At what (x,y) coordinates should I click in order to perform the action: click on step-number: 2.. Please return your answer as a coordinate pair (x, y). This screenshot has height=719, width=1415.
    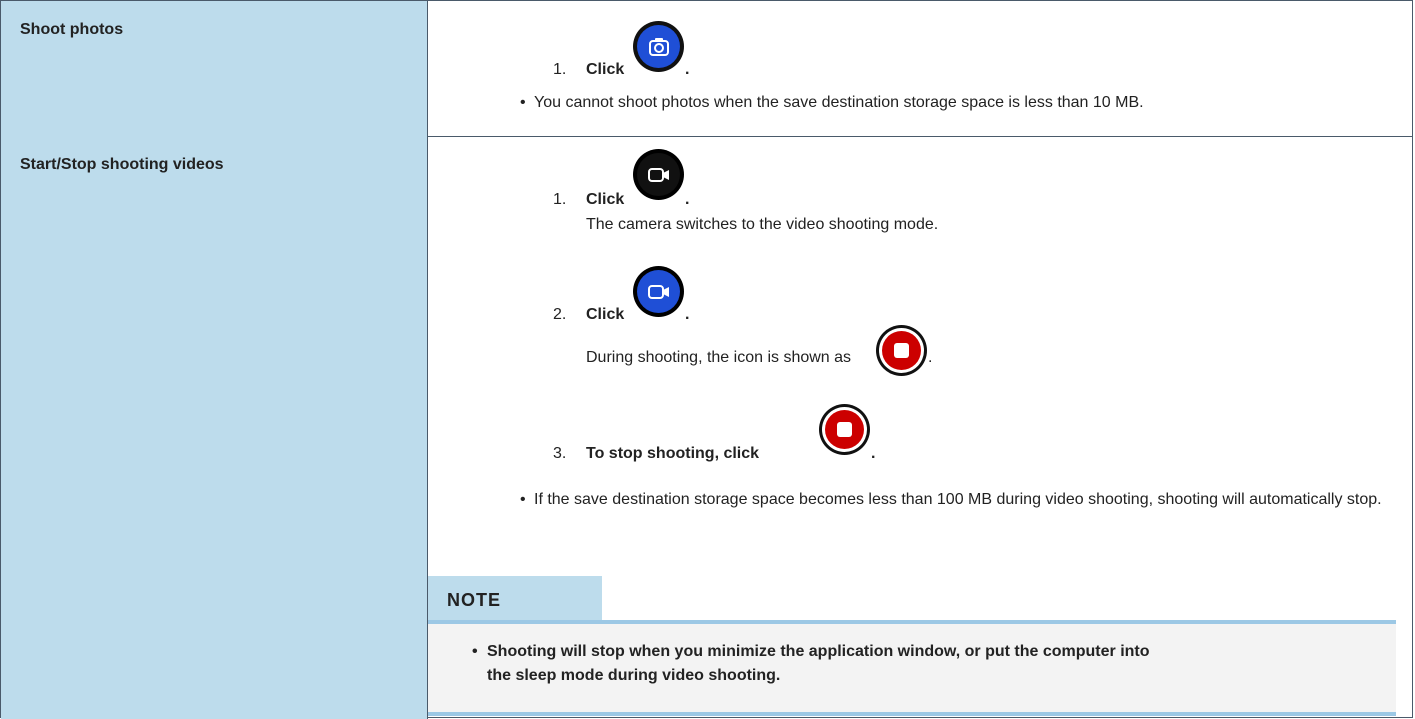
    Looking at the image, I should click on (560, 314).